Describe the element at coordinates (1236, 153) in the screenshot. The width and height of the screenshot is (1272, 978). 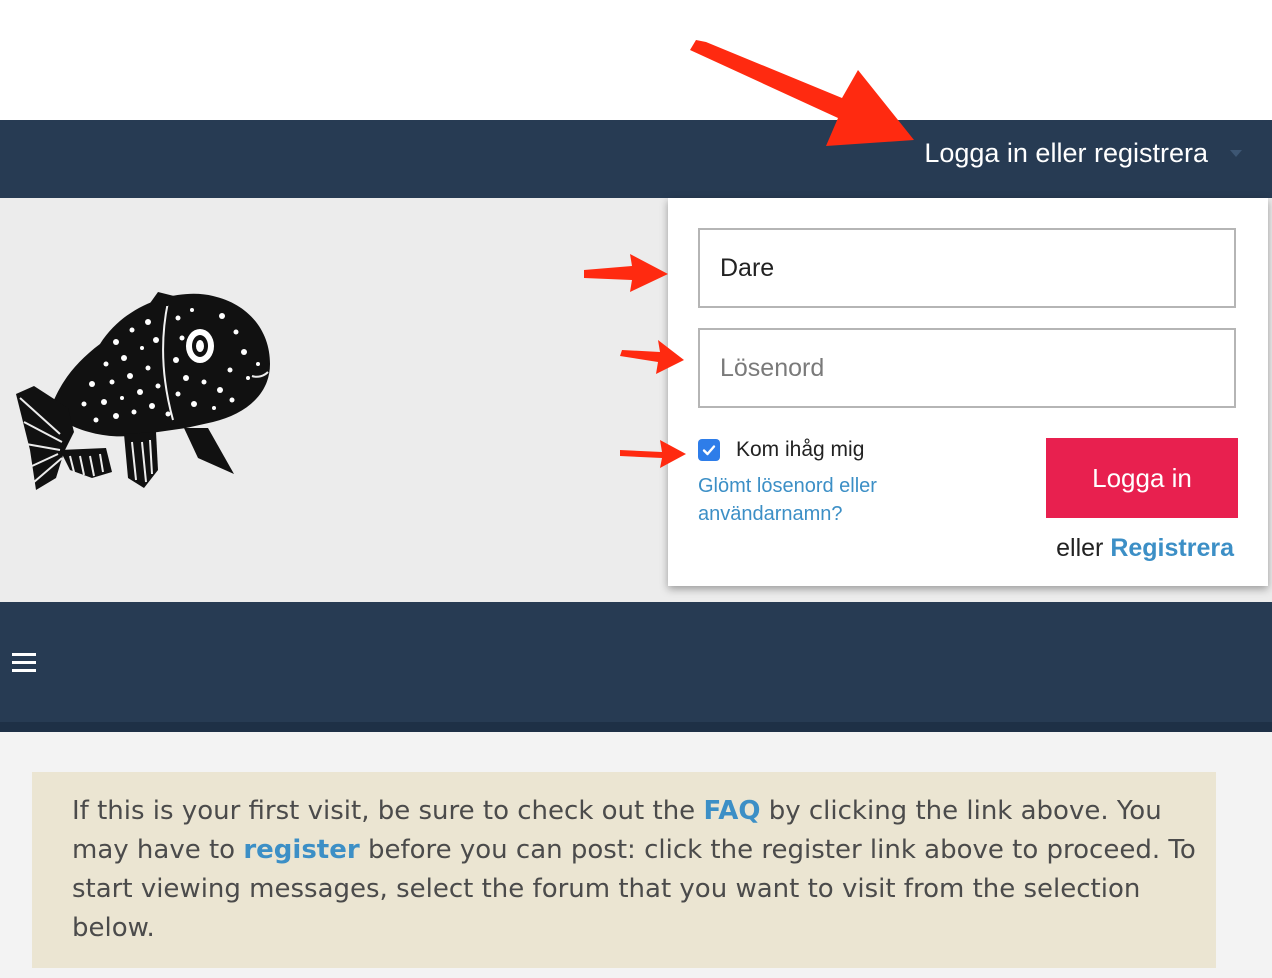
I see `caret-down-icon` at that location.